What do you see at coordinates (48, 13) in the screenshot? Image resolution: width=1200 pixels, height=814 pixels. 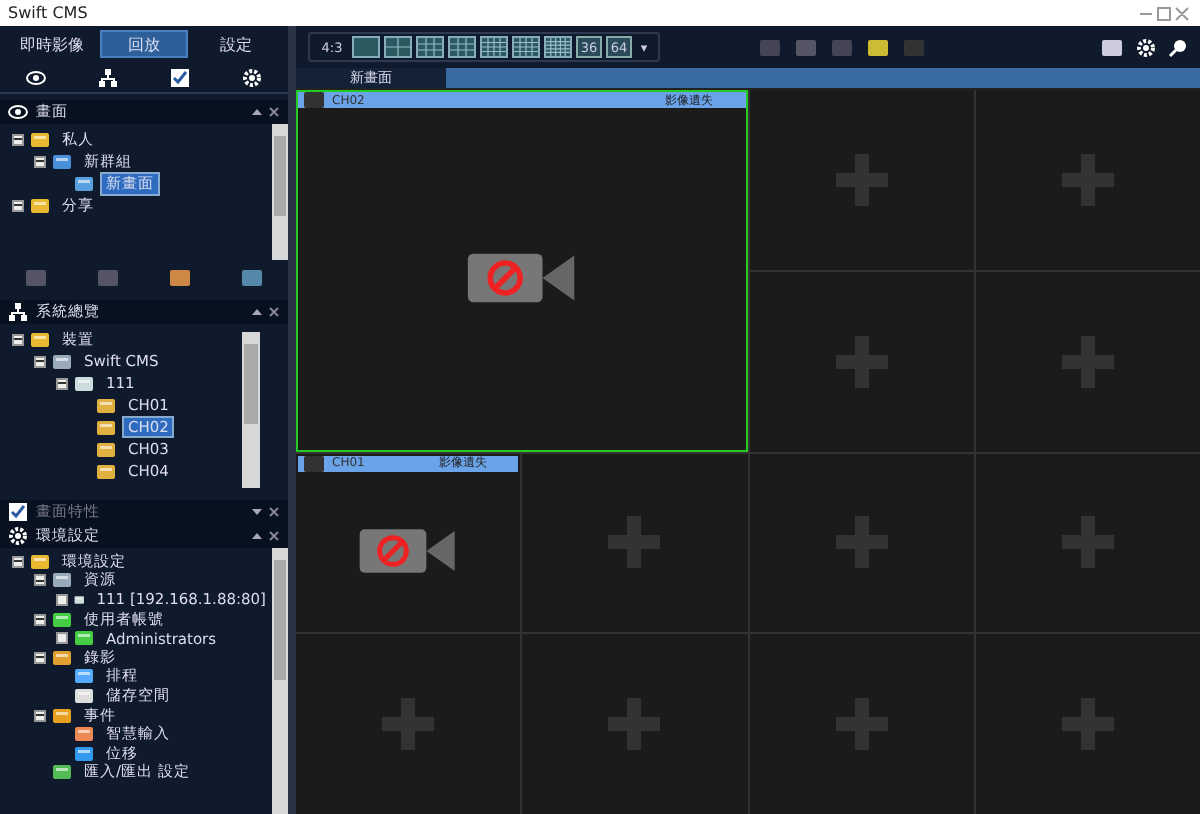 I see `window-title: Swift CMS` at bounding box center [48, 13].